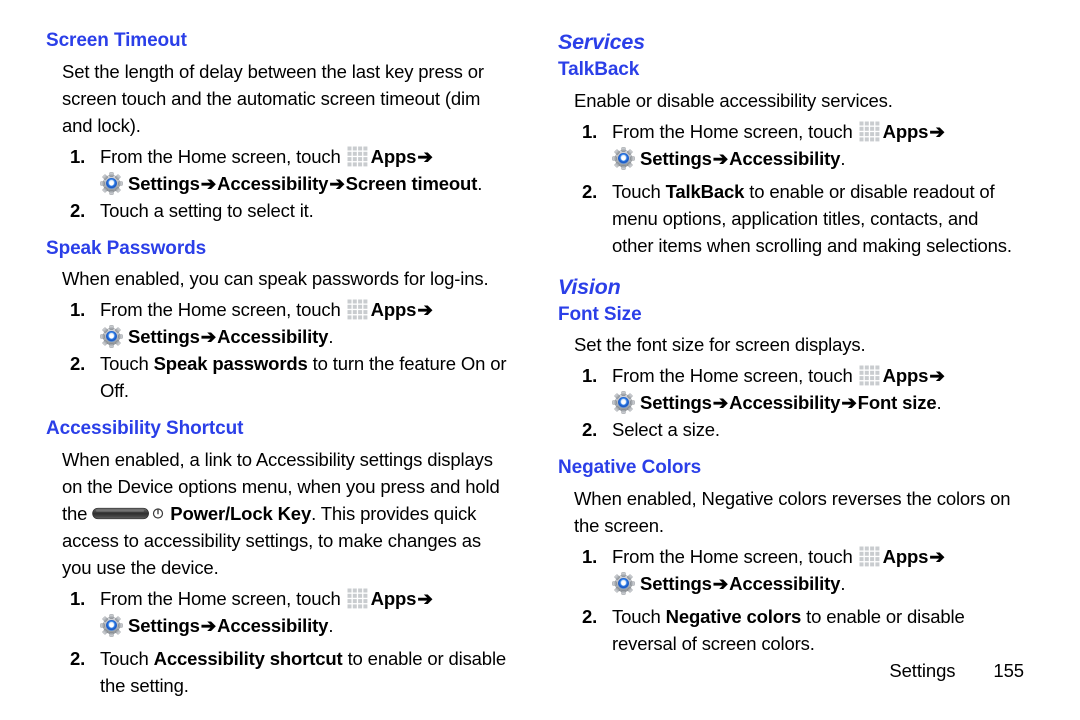 Image resolution: width=1080 pixels, height=720 pixels. What do you see at coordinates (630, 468) in the screenshot?
I see `heading-negative-colors: Negative Colors` at bounding box center [630, 468].